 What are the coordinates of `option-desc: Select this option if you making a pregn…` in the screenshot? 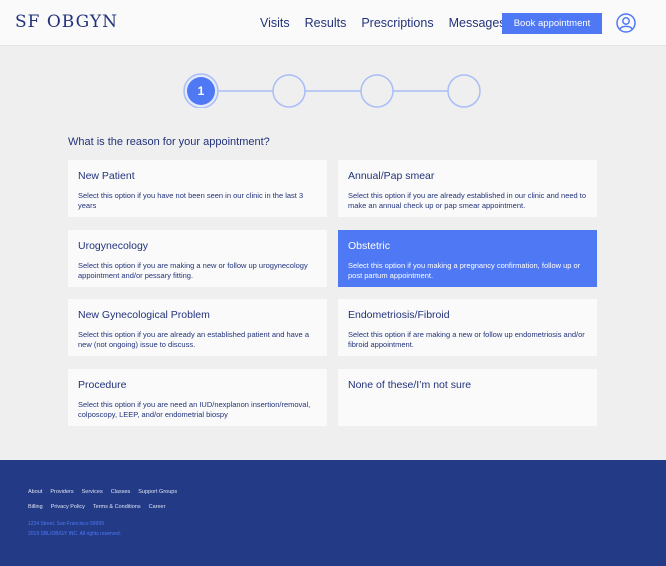 It's located at (464, 270).